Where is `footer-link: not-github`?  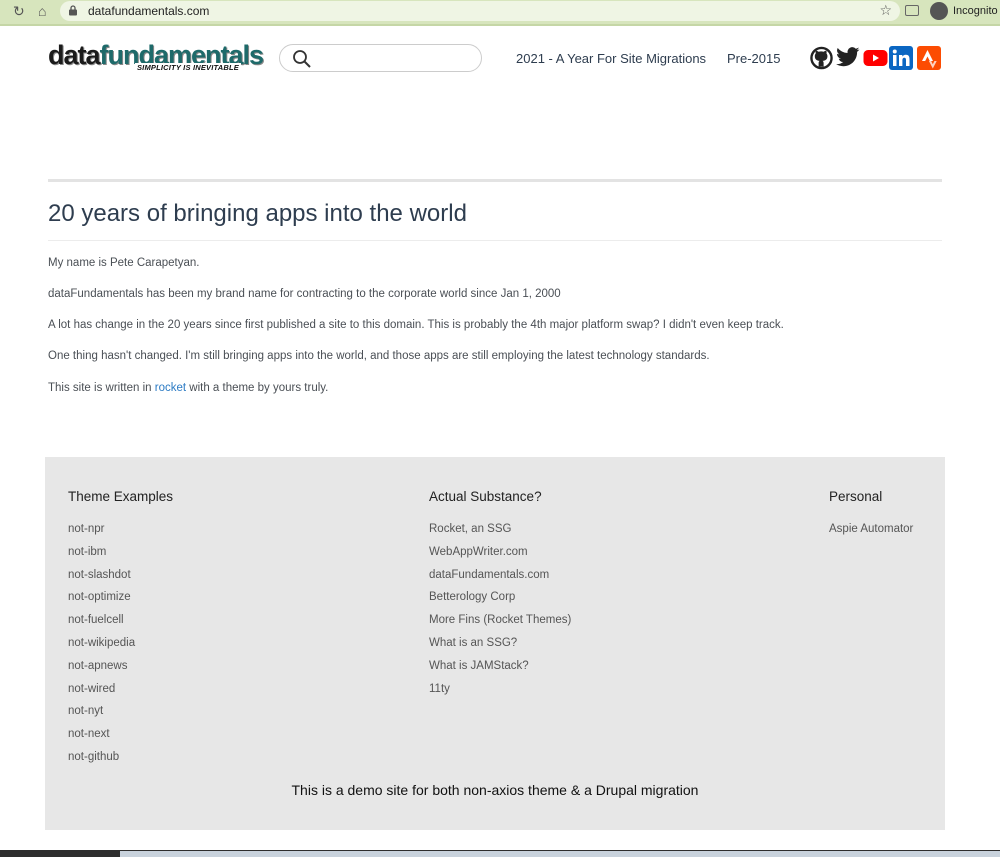 footer-link: not-github is located at coordinates (93, 757).